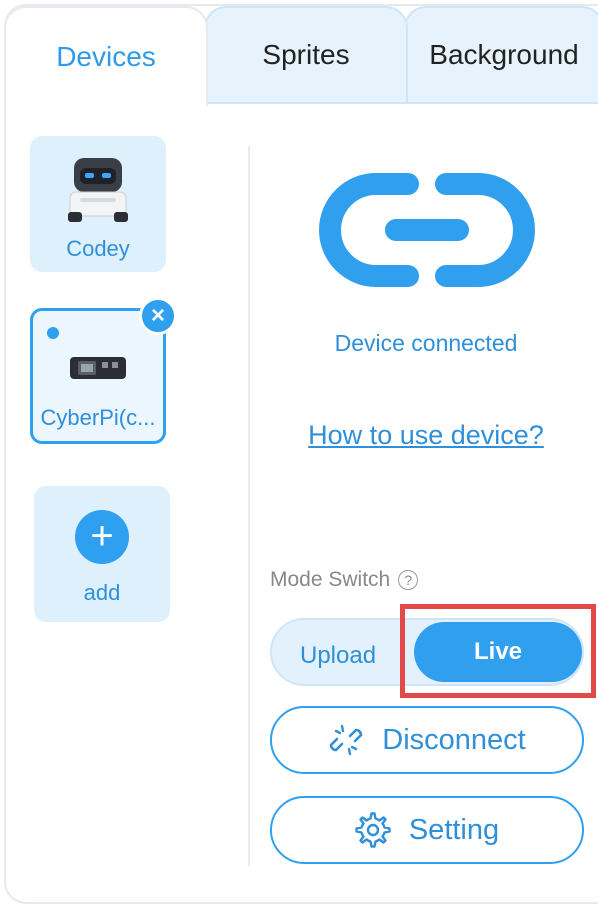  What do you see at coordinates (338, 656) in the screenshot?
I see `mode-upload-option: Upload` at bounding box center [338, 656].